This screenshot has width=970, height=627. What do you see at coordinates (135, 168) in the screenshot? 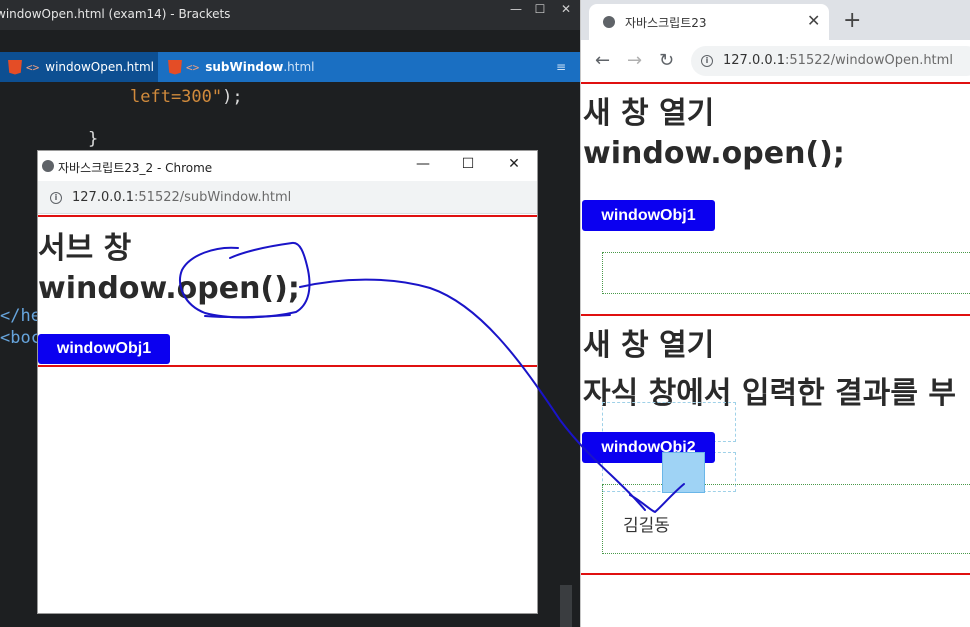
I see `popup-window-title: 자바스크립트23_2 - Chrome` at bounding box center [135, 168].